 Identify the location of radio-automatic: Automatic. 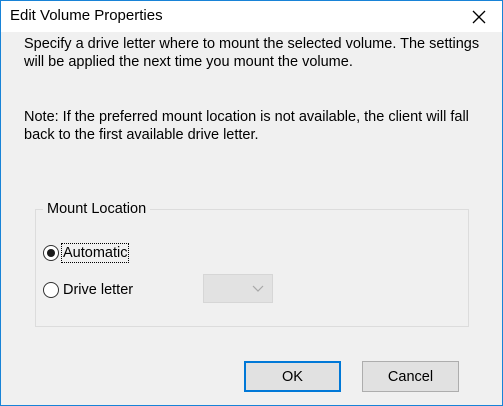
(86, 253).